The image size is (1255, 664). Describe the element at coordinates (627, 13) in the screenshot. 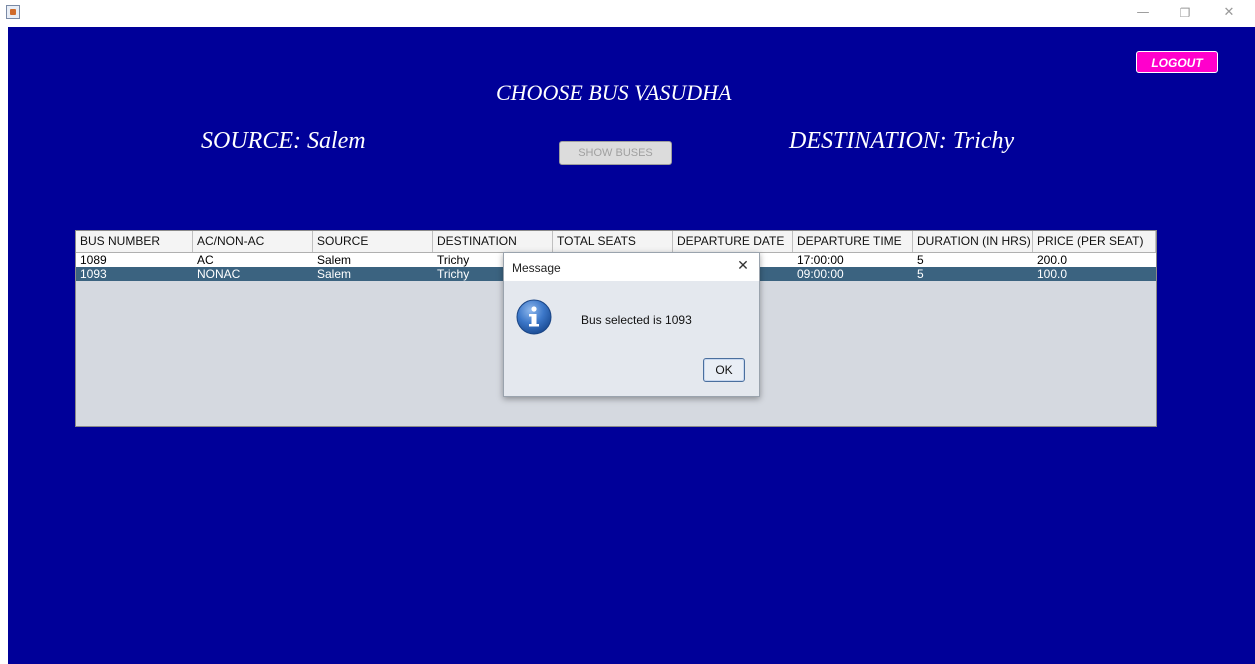

I see `window-title-bar: — ❐ ✕` at that location.